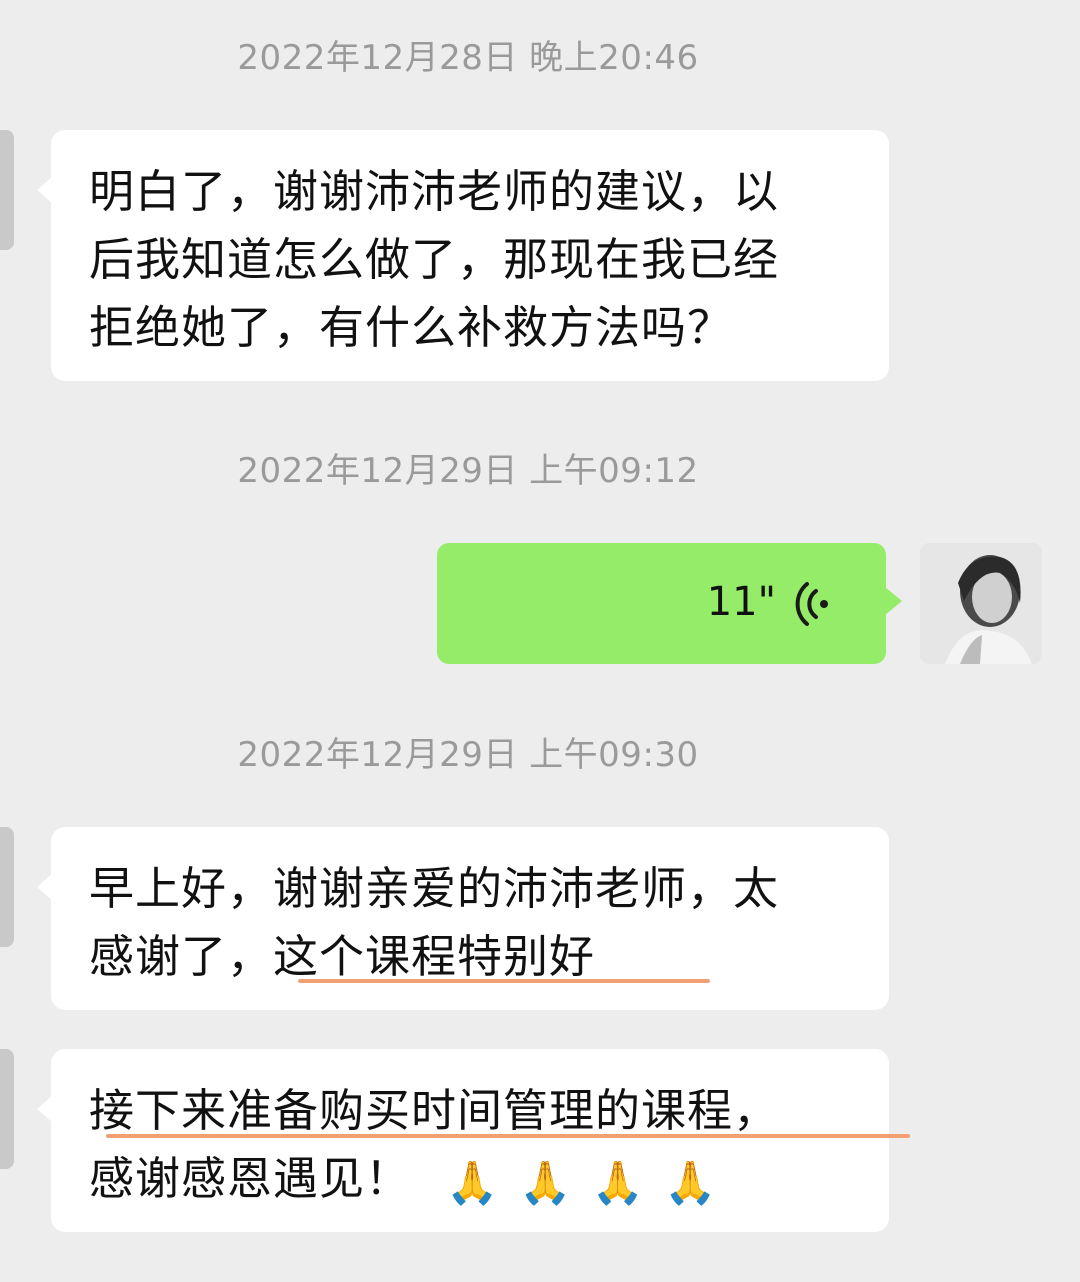 The width and height of the screenshot is (1080, 1282). What do you see at coordinates (468, 755) in the screenshot?
I see `timestamp: 2022年12月29日 上午09:30` at bounding box center [468, 755].